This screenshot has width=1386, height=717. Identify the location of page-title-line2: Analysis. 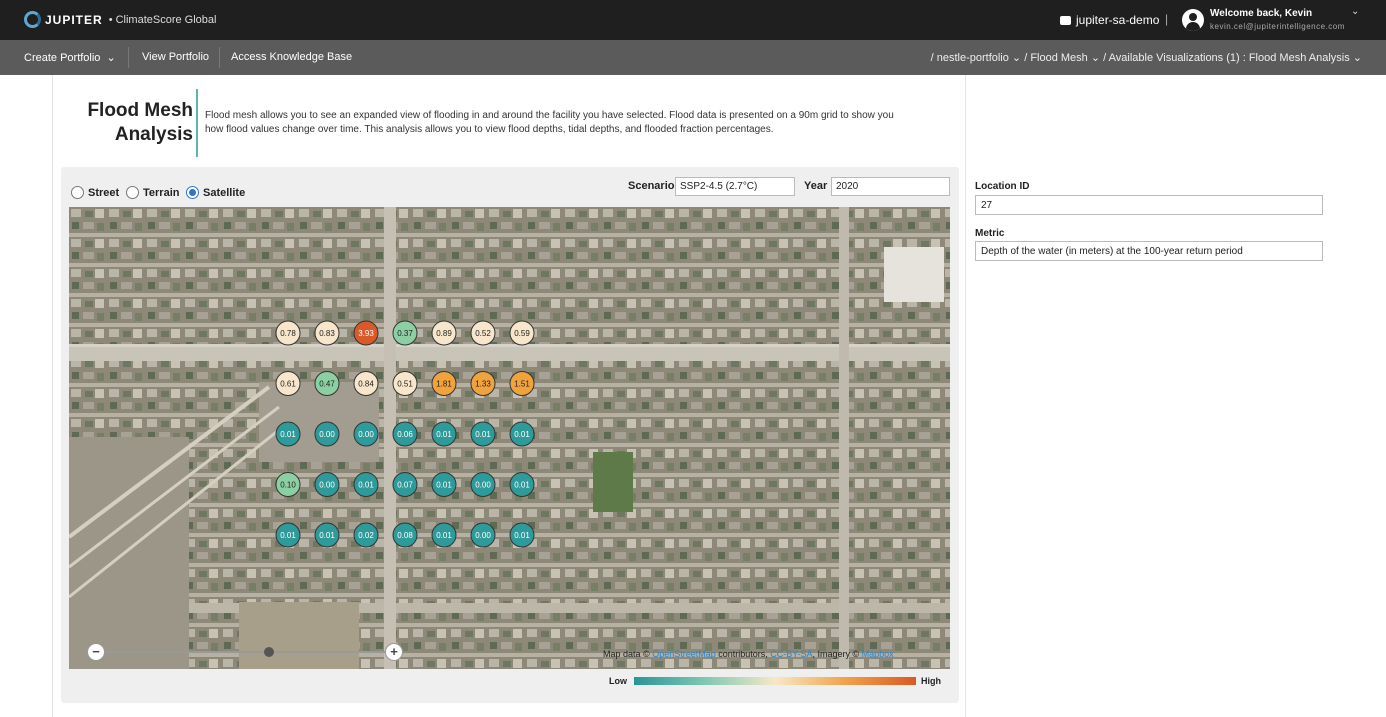
(153, 134).